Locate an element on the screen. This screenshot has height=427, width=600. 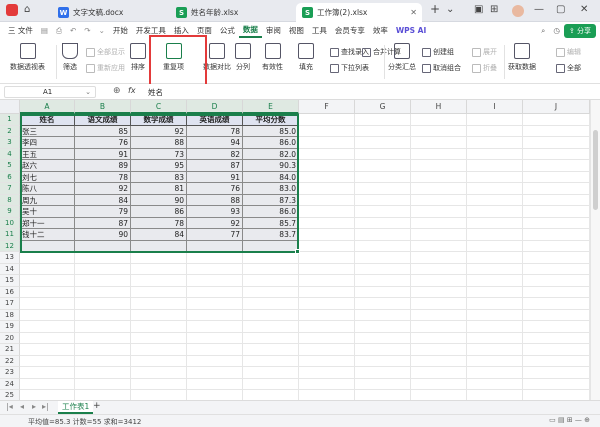
row-header: 24 is located at coordinates (10, 384).